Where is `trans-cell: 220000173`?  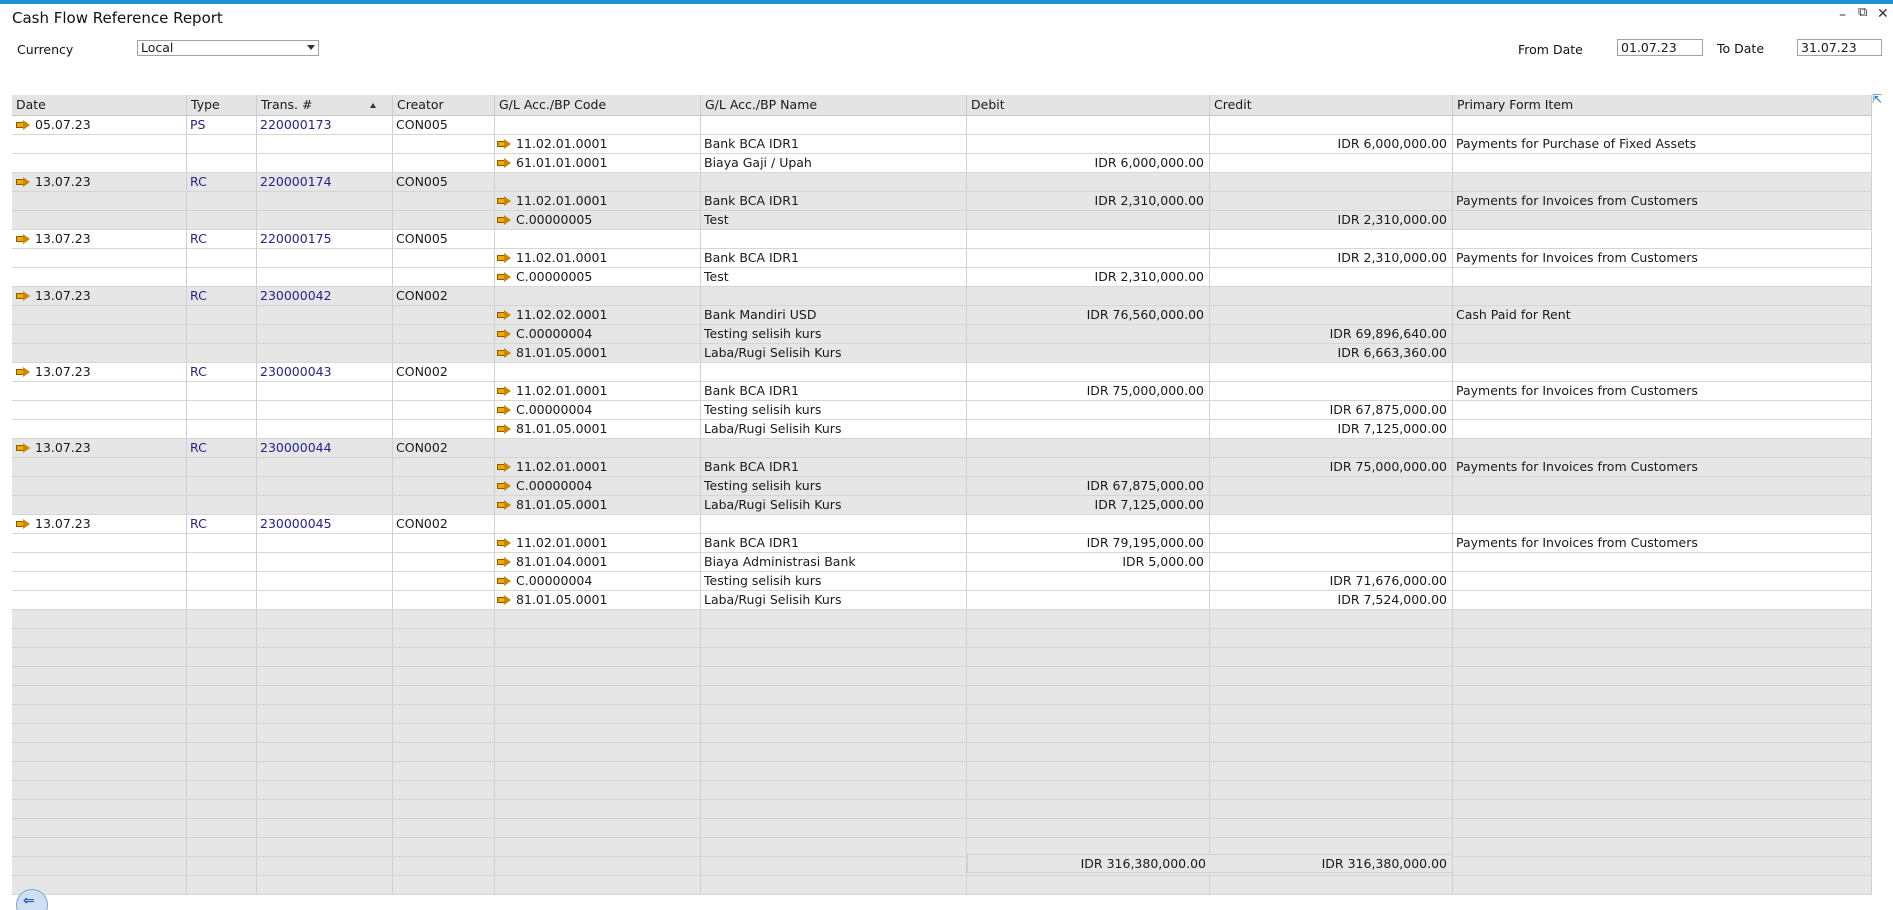
trans-cell: 220000173 is located at coordinates (325, 125).